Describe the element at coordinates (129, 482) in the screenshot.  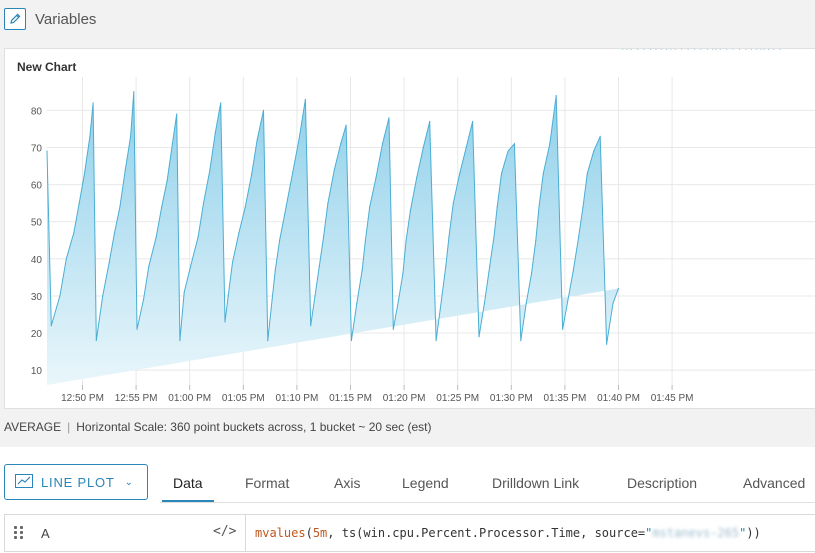
I see `chevron-down-icon: ⌄` at that location.